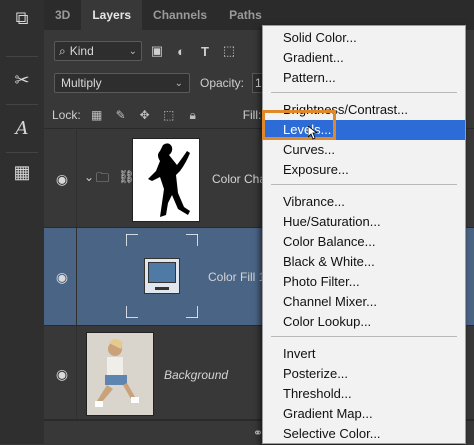 The image size is (474, 445). I want to click on tab-channels: Channels, so click(180, 15).